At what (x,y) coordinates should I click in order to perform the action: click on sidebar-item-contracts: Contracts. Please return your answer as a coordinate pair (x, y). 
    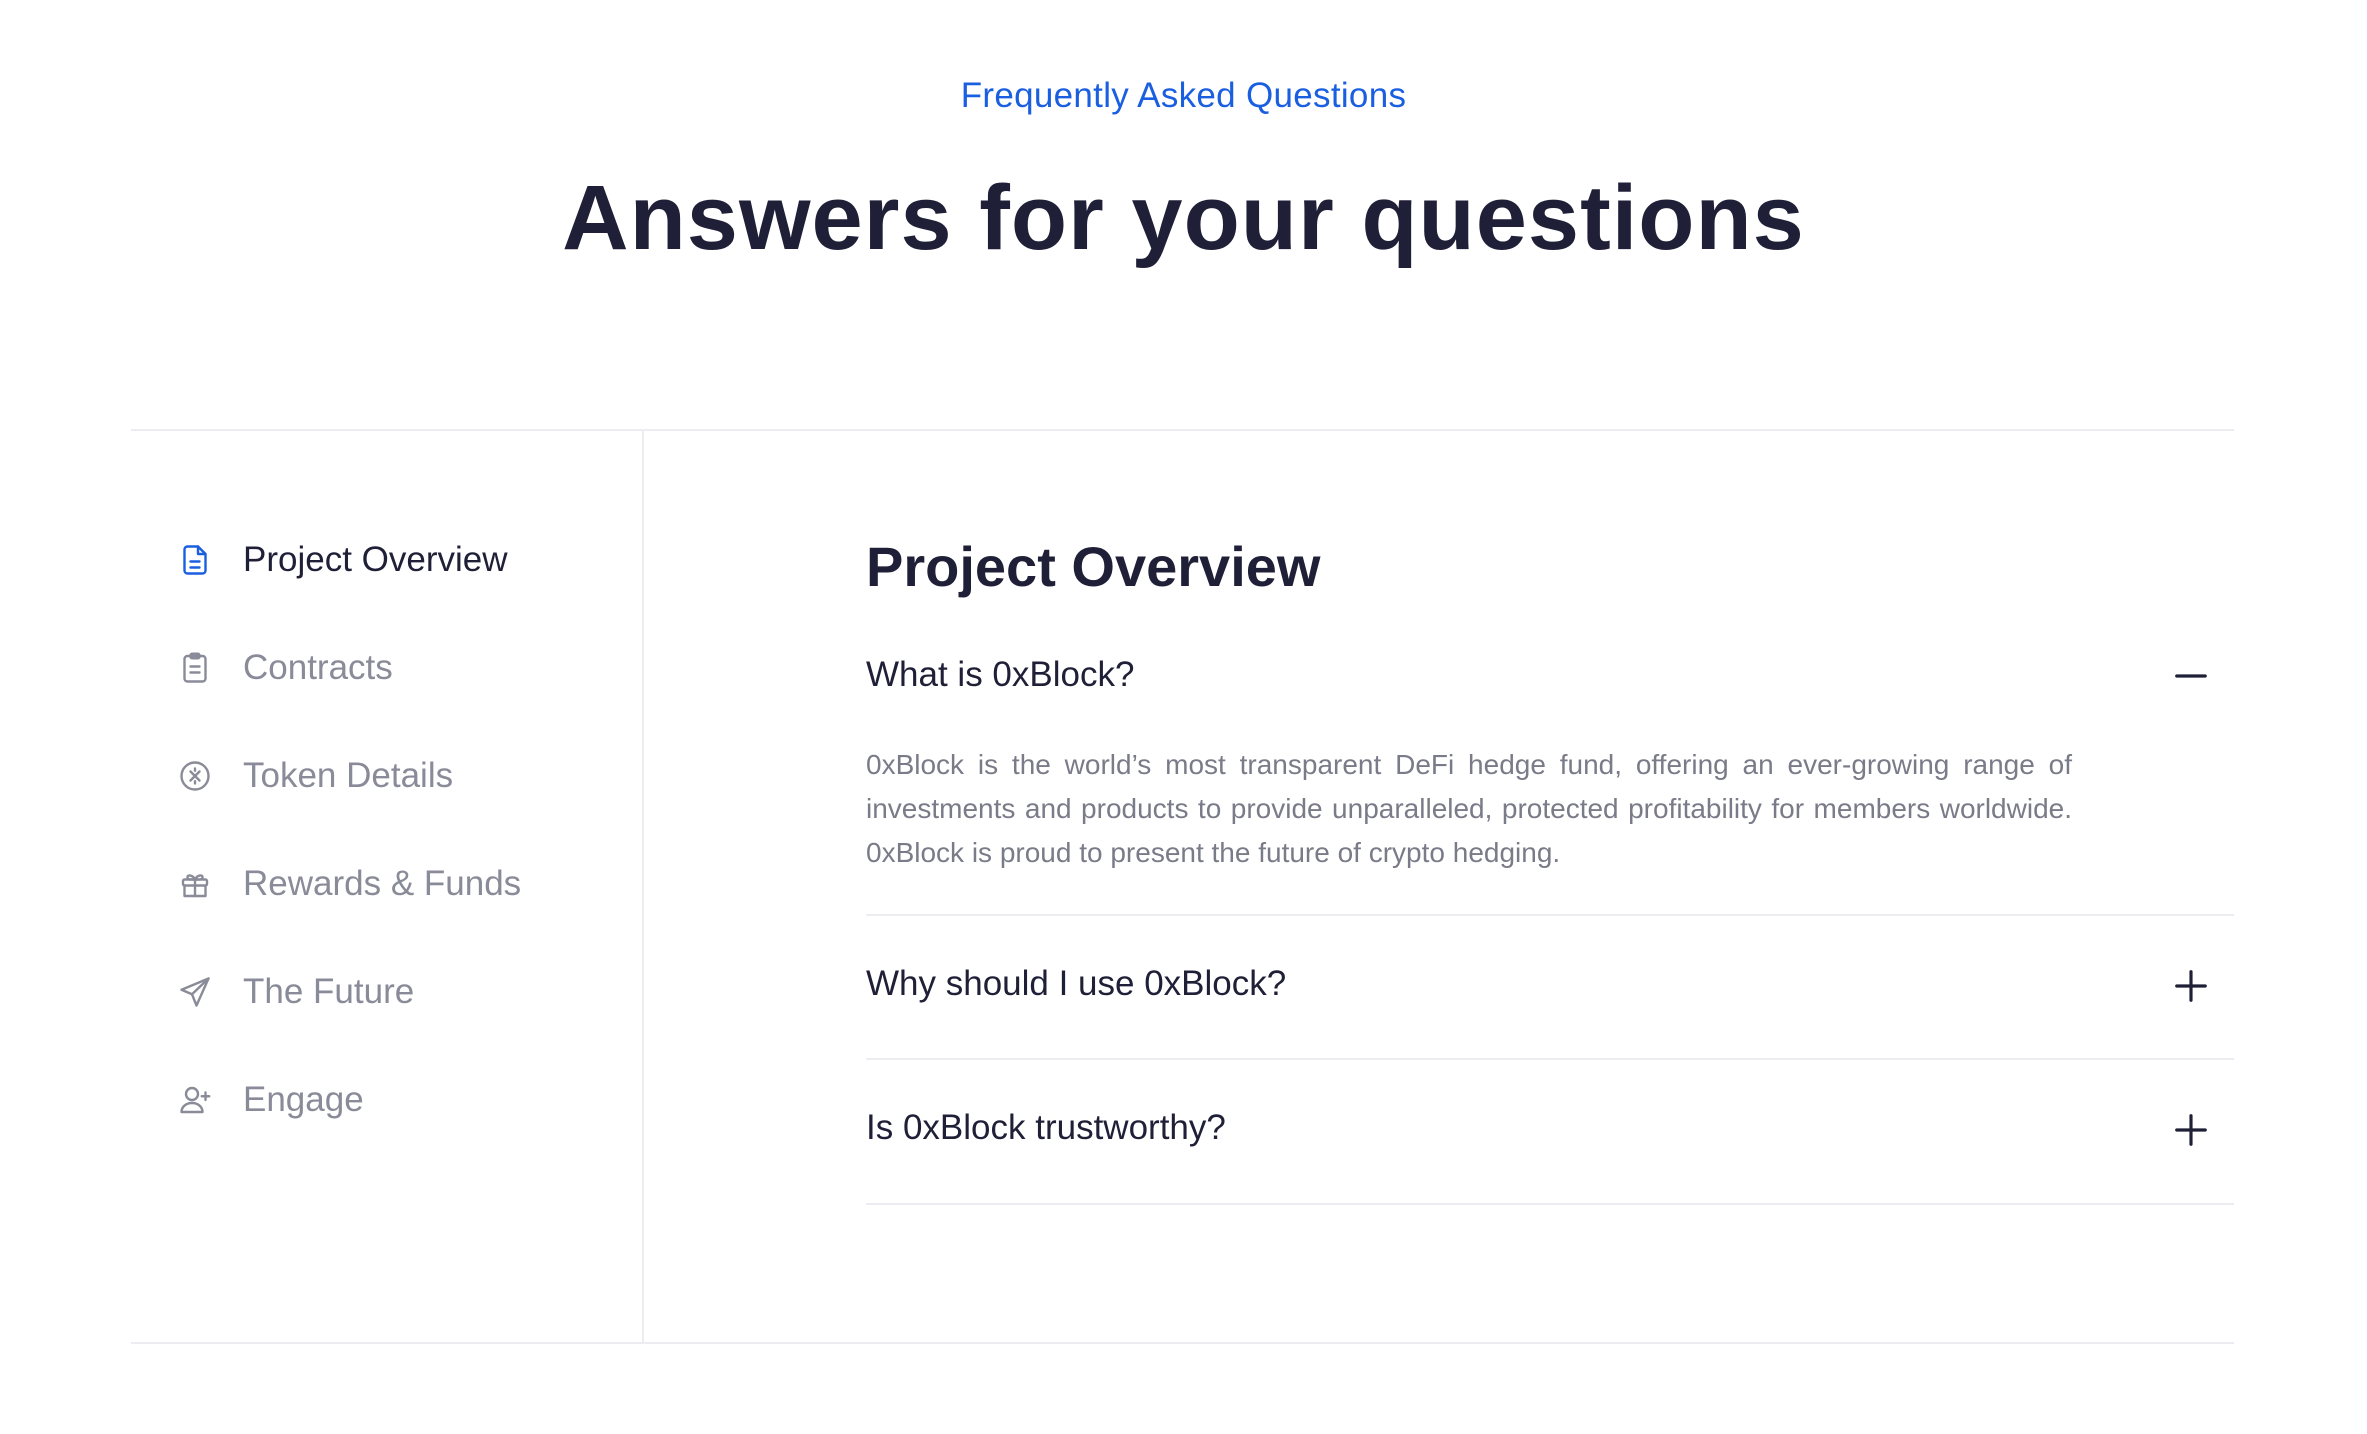
    Looking at the image, I should click on (284, 668).